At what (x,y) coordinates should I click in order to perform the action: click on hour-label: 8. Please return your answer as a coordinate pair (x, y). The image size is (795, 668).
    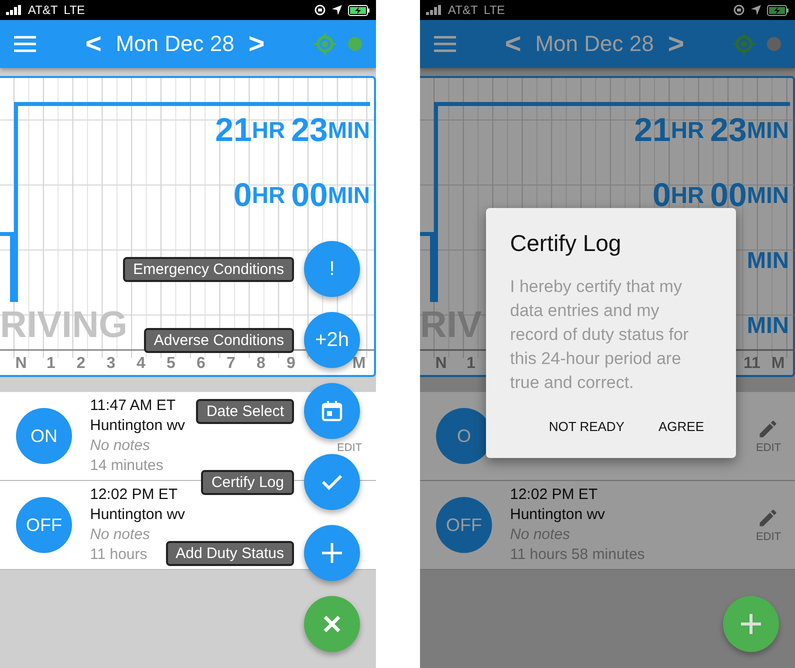
    Looking at the image, I should click on (261, 364).